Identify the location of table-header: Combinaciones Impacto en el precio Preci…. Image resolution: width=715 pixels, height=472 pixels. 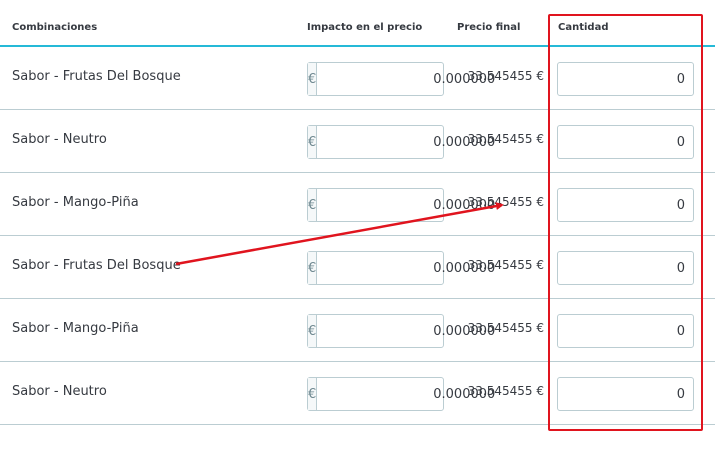
(357, 23).